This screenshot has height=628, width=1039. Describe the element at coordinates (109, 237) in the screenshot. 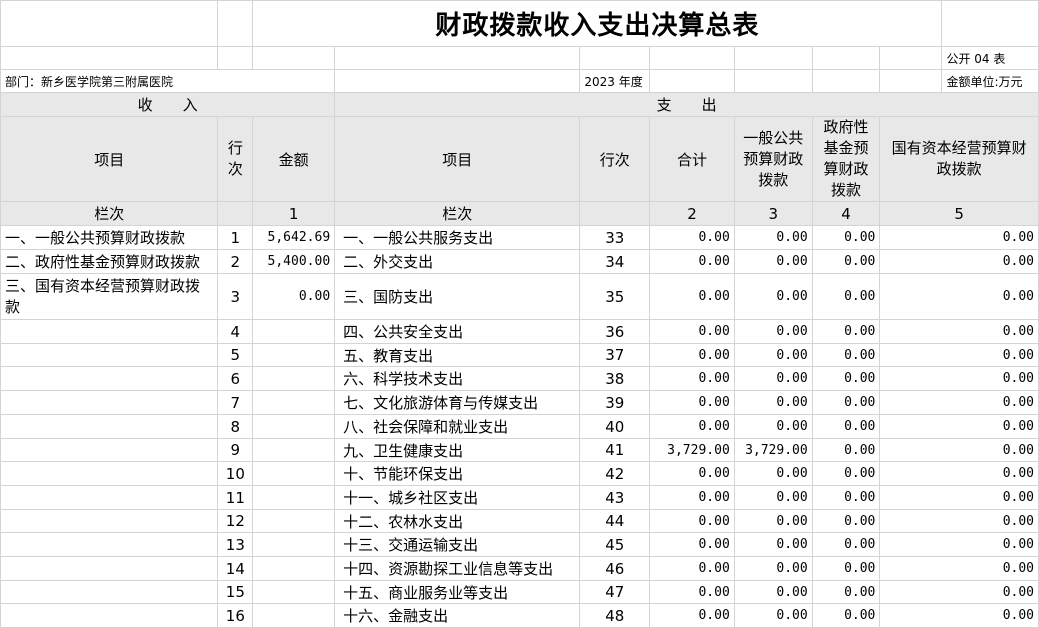

I see `income-item: 一、一般公共预算财政拨款` at that location.